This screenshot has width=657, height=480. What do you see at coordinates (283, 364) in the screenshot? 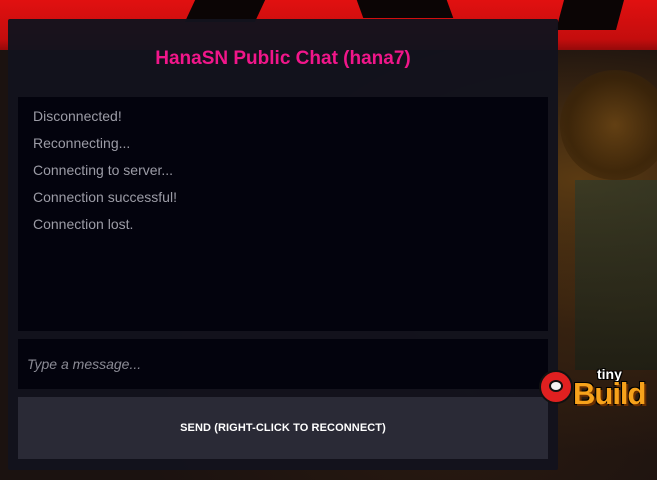
I see `message-input` at bounding box center [283, 364].